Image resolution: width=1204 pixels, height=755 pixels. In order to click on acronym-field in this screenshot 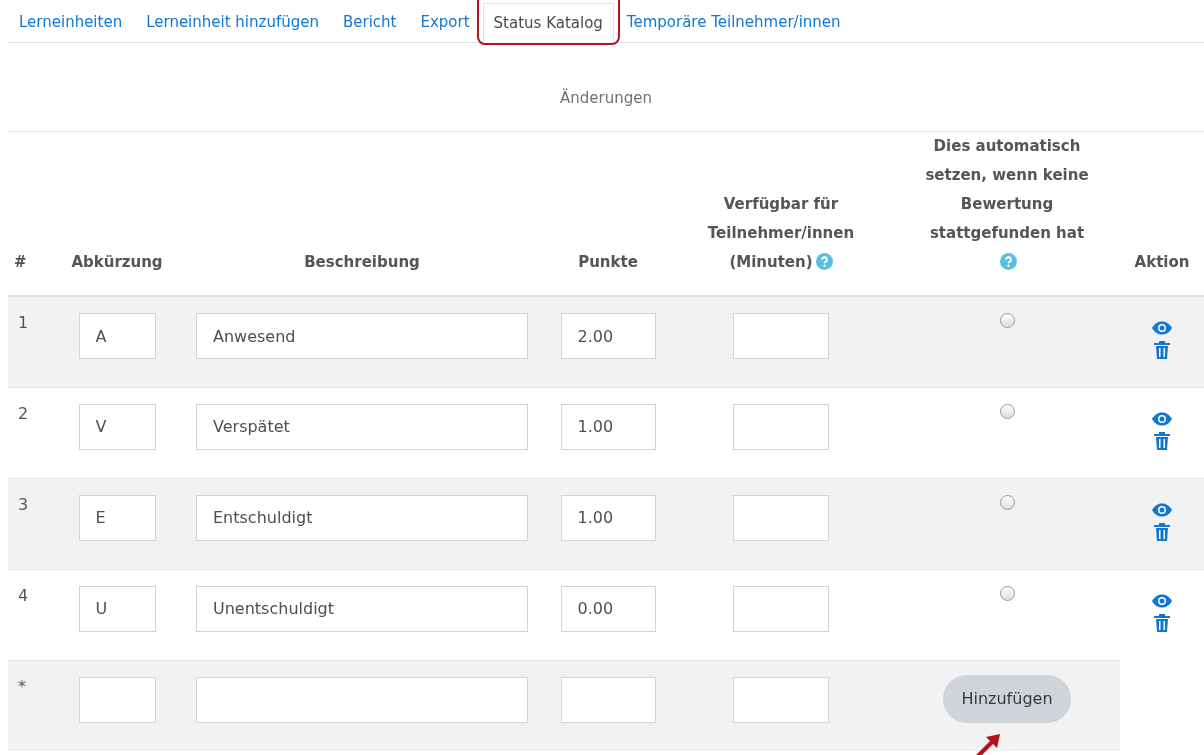, I will do `click(117, 699)`.